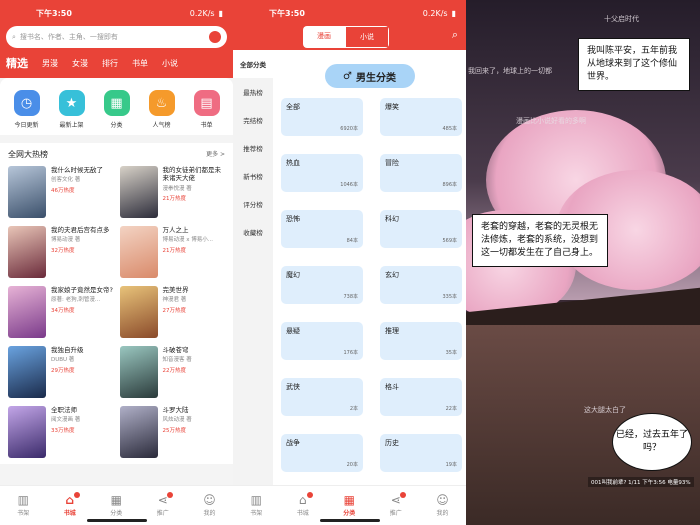 This screenshot has height=525, width=700. I want to click on quick-today-update: ◷ 今日更新, so click(26, 109).